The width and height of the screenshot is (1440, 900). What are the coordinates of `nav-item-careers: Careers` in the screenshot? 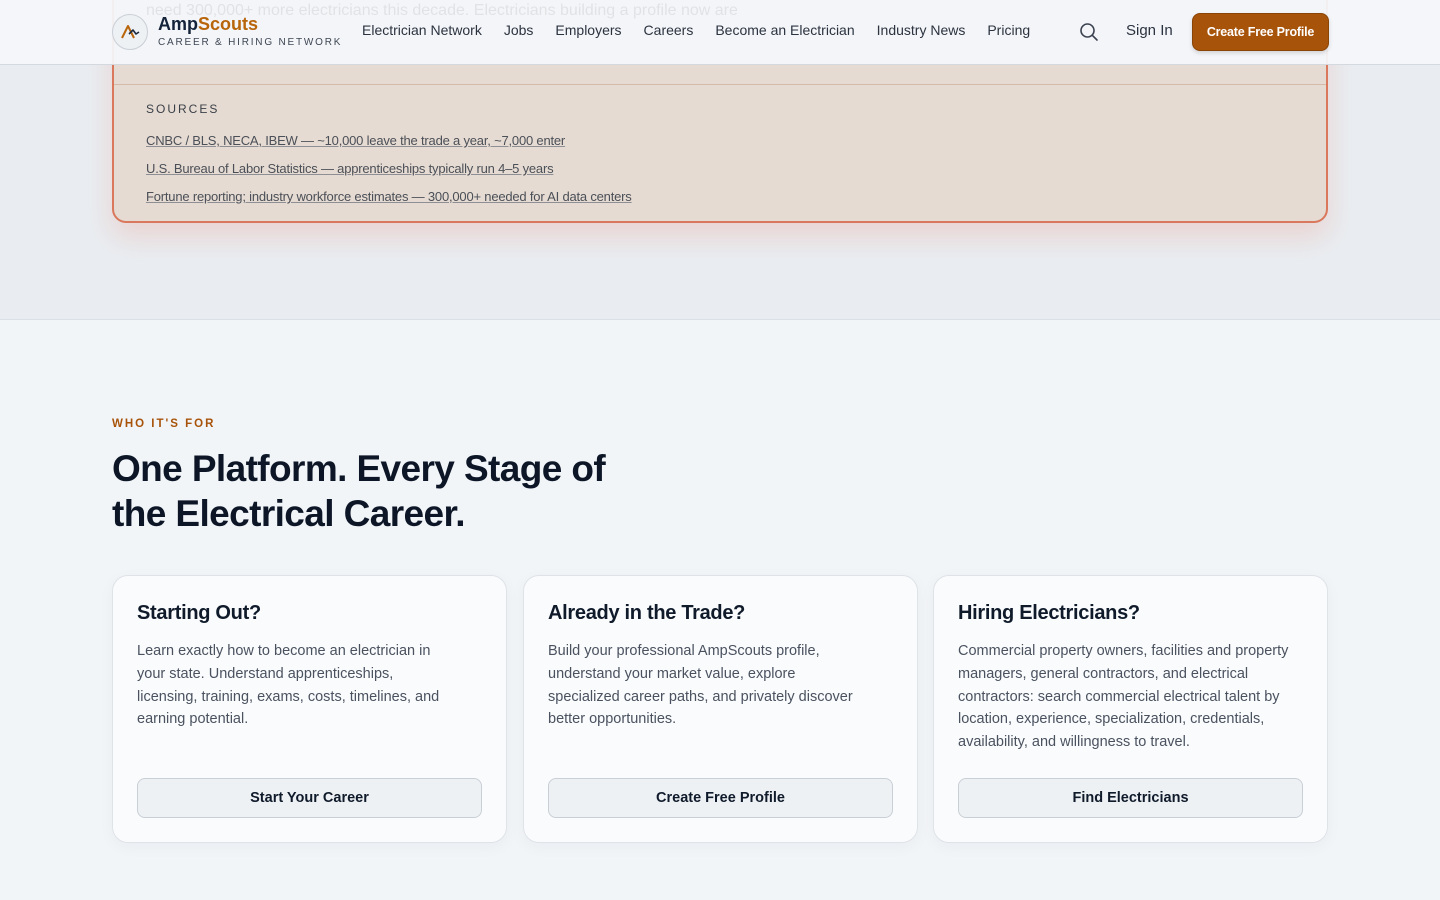 It's located at (669, 30).